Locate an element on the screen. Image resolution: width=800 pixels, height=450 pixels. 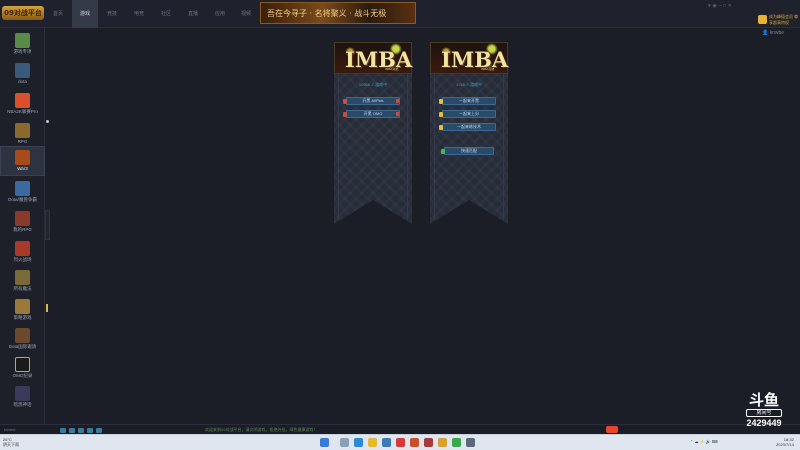
sidebar-item-omg: OMG纪录 is located at coordinates (22, 368).